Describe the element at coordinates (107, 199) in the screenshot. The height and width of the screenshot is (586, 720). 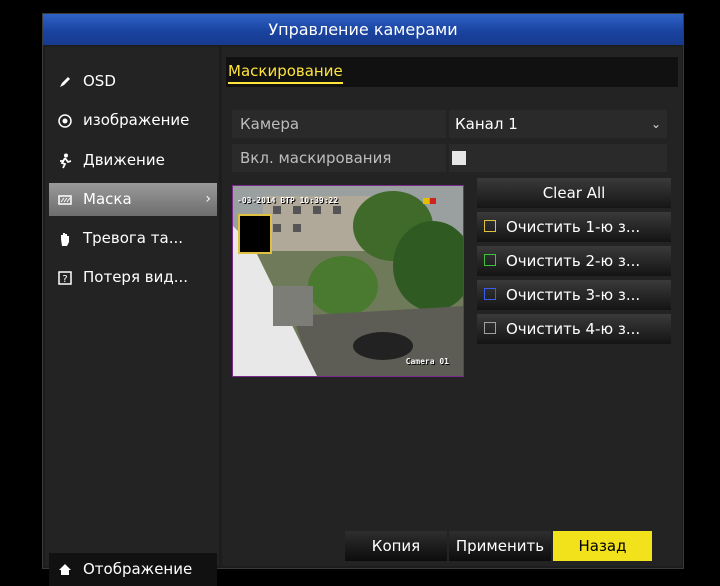
I see `sidebar-item-label: Маска` at that location.